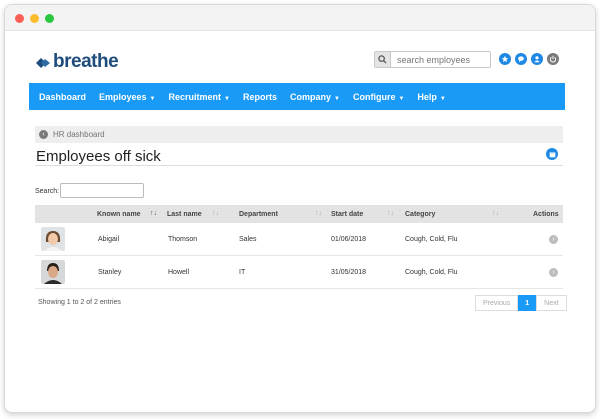 This screenshot has height=419, width=600. Describe the element at coordinates (497, 303) in the screenshot. I see `previous-page-button: Previous` at that location.